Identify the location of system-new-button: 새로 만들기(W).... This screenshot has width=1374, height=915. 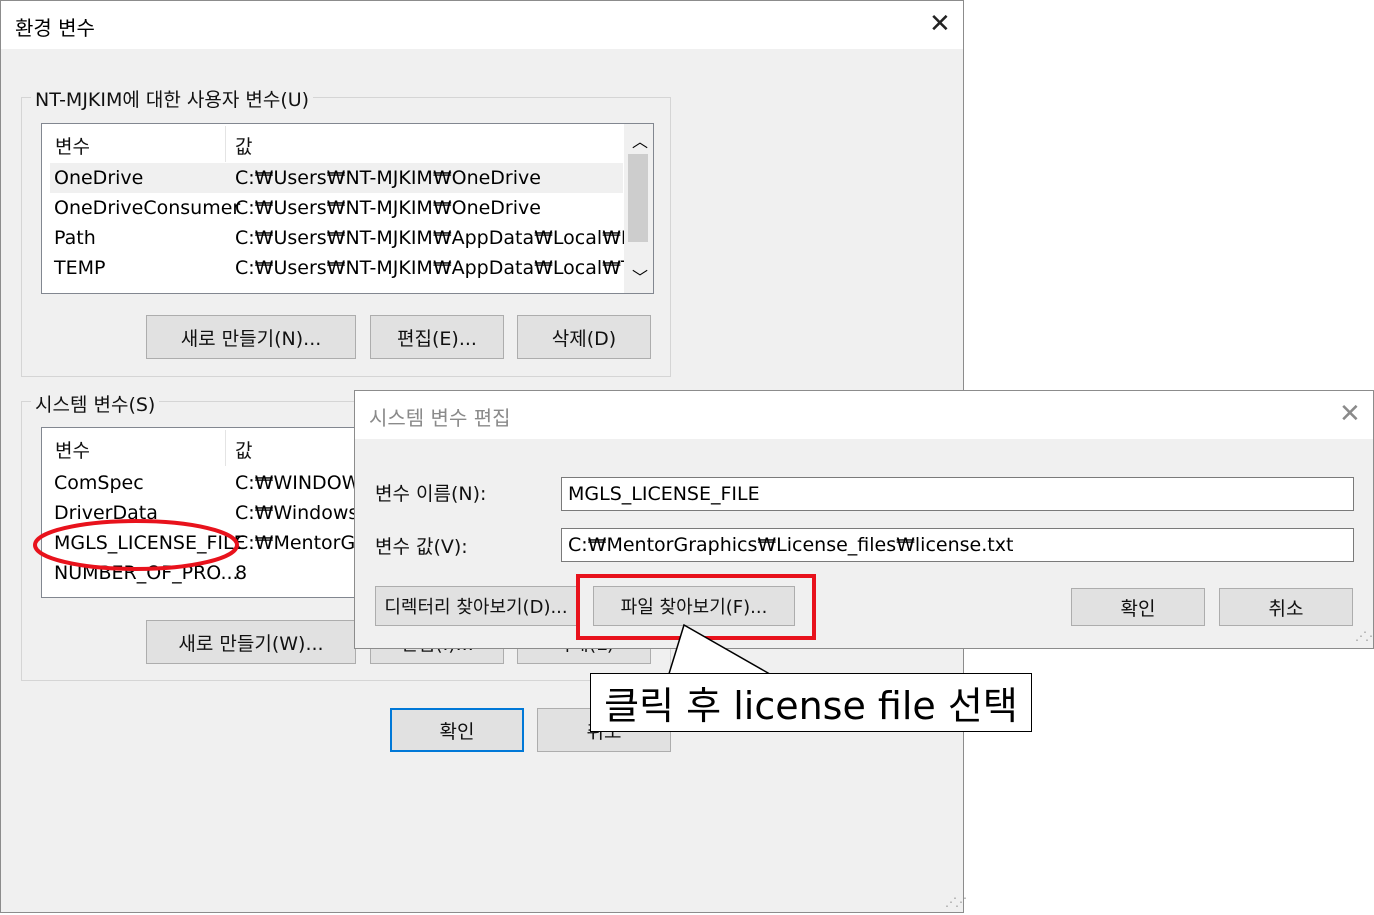
(251, 642).